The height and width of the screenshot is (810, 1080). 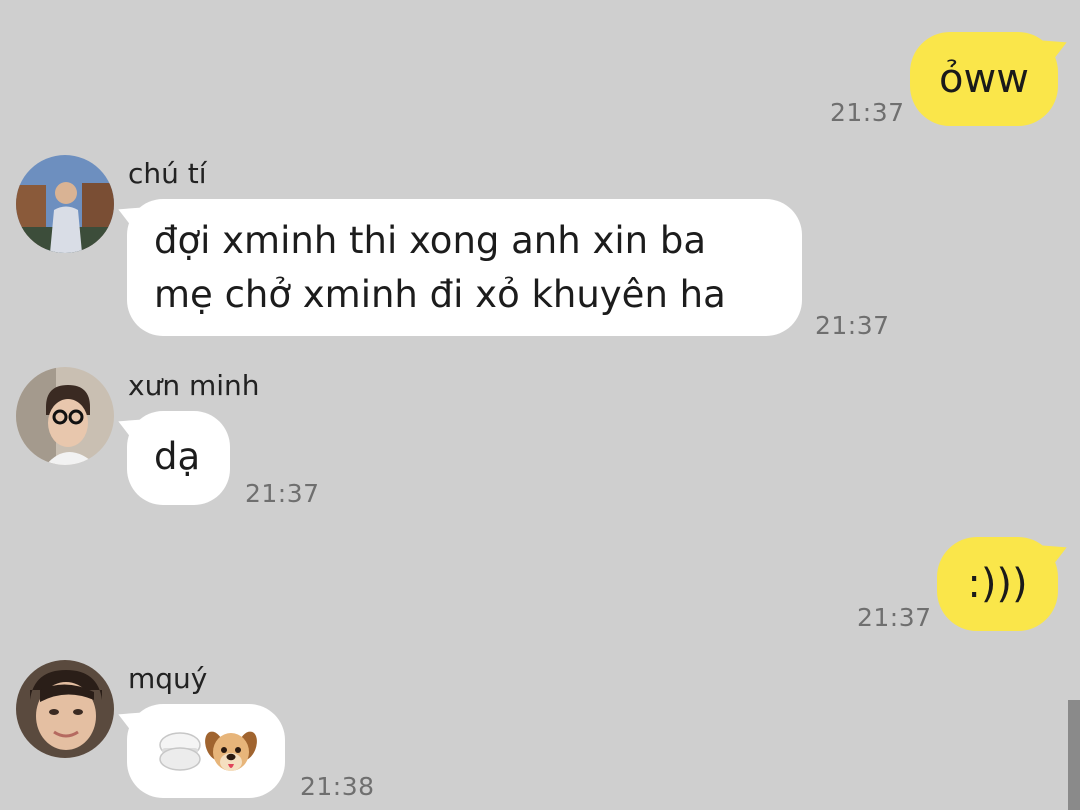 I want to click on outgoing-message-bubble: ỏww, so click(x=984, y=79).